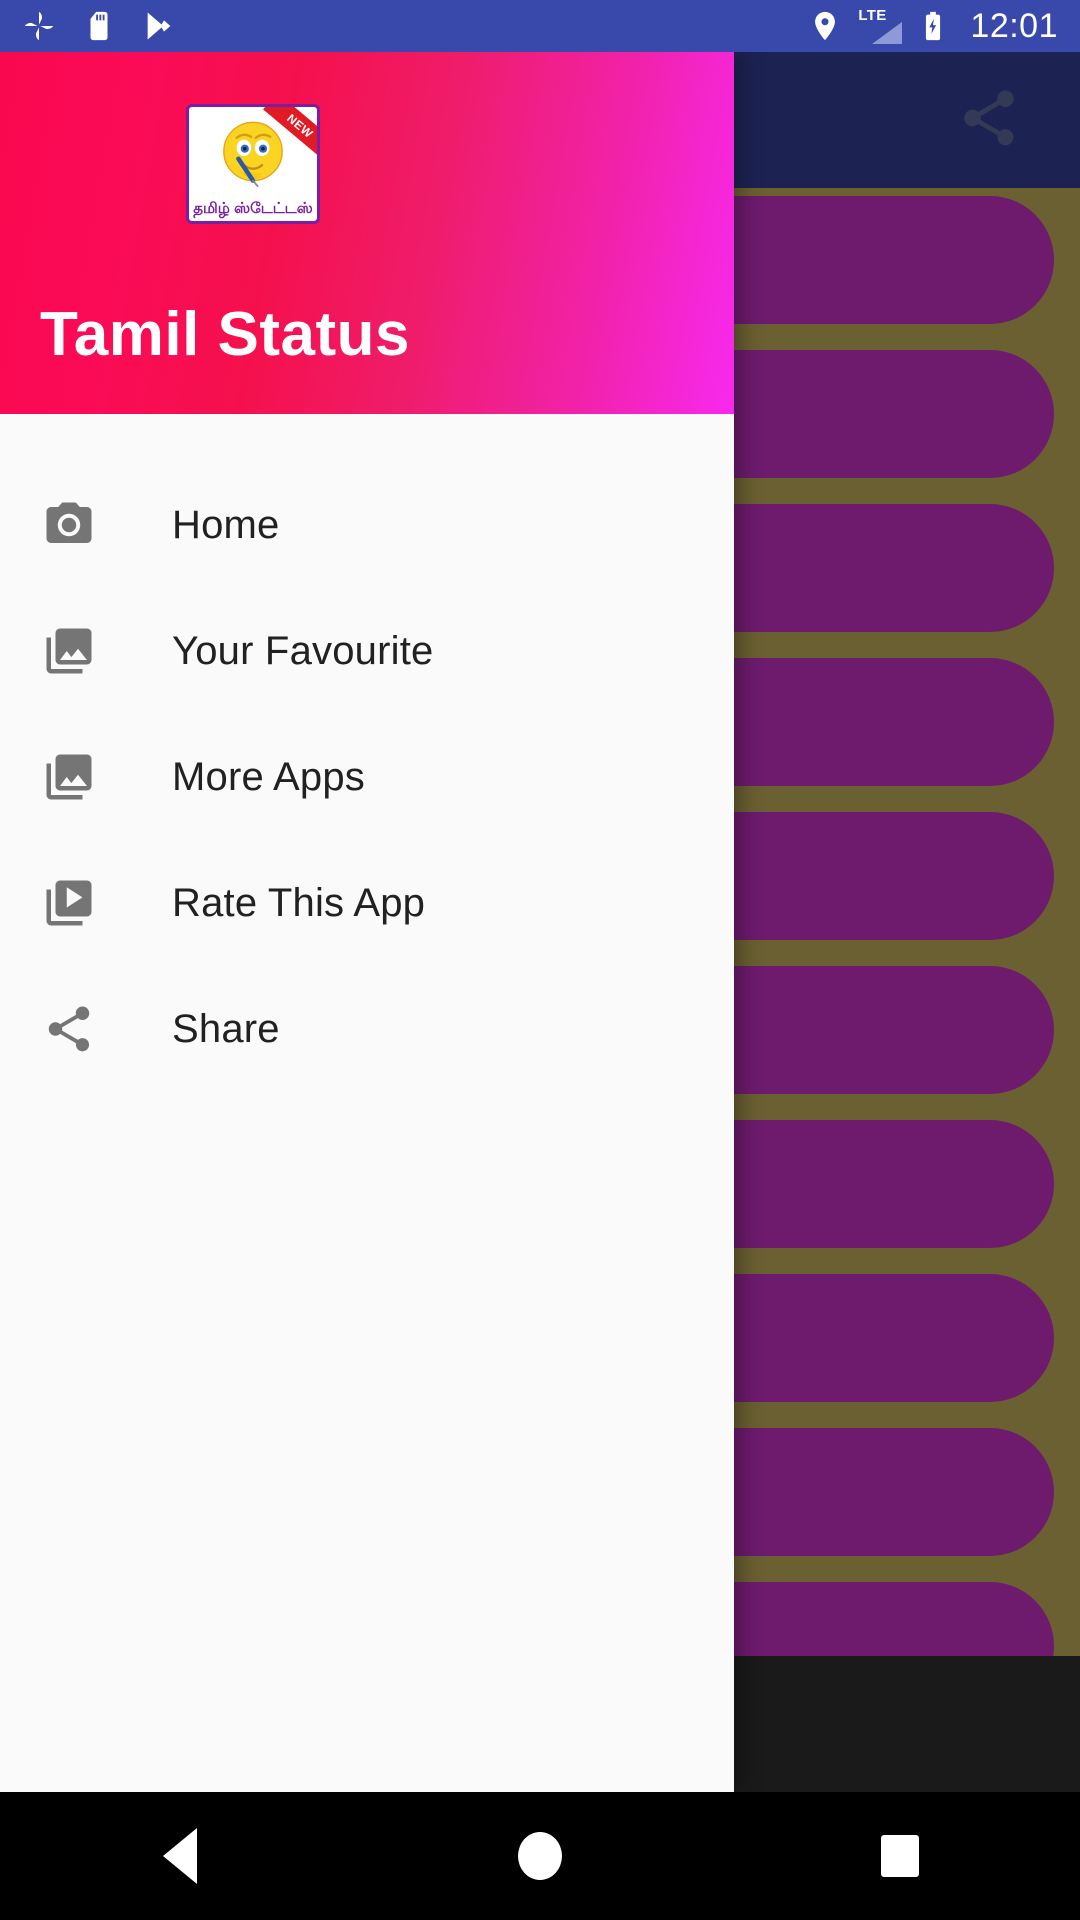 This screenshot has width=1080, height=1920. I want to click on recents-square-icon, so click(900, 1856).